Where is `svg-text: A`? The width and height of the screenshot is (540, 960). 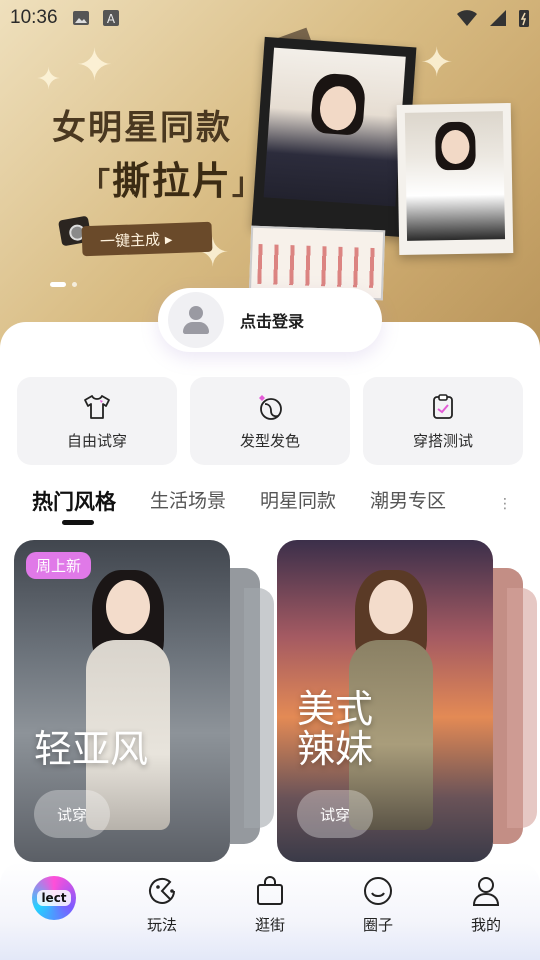
svg-text: A is located at coordinates (110, 19).